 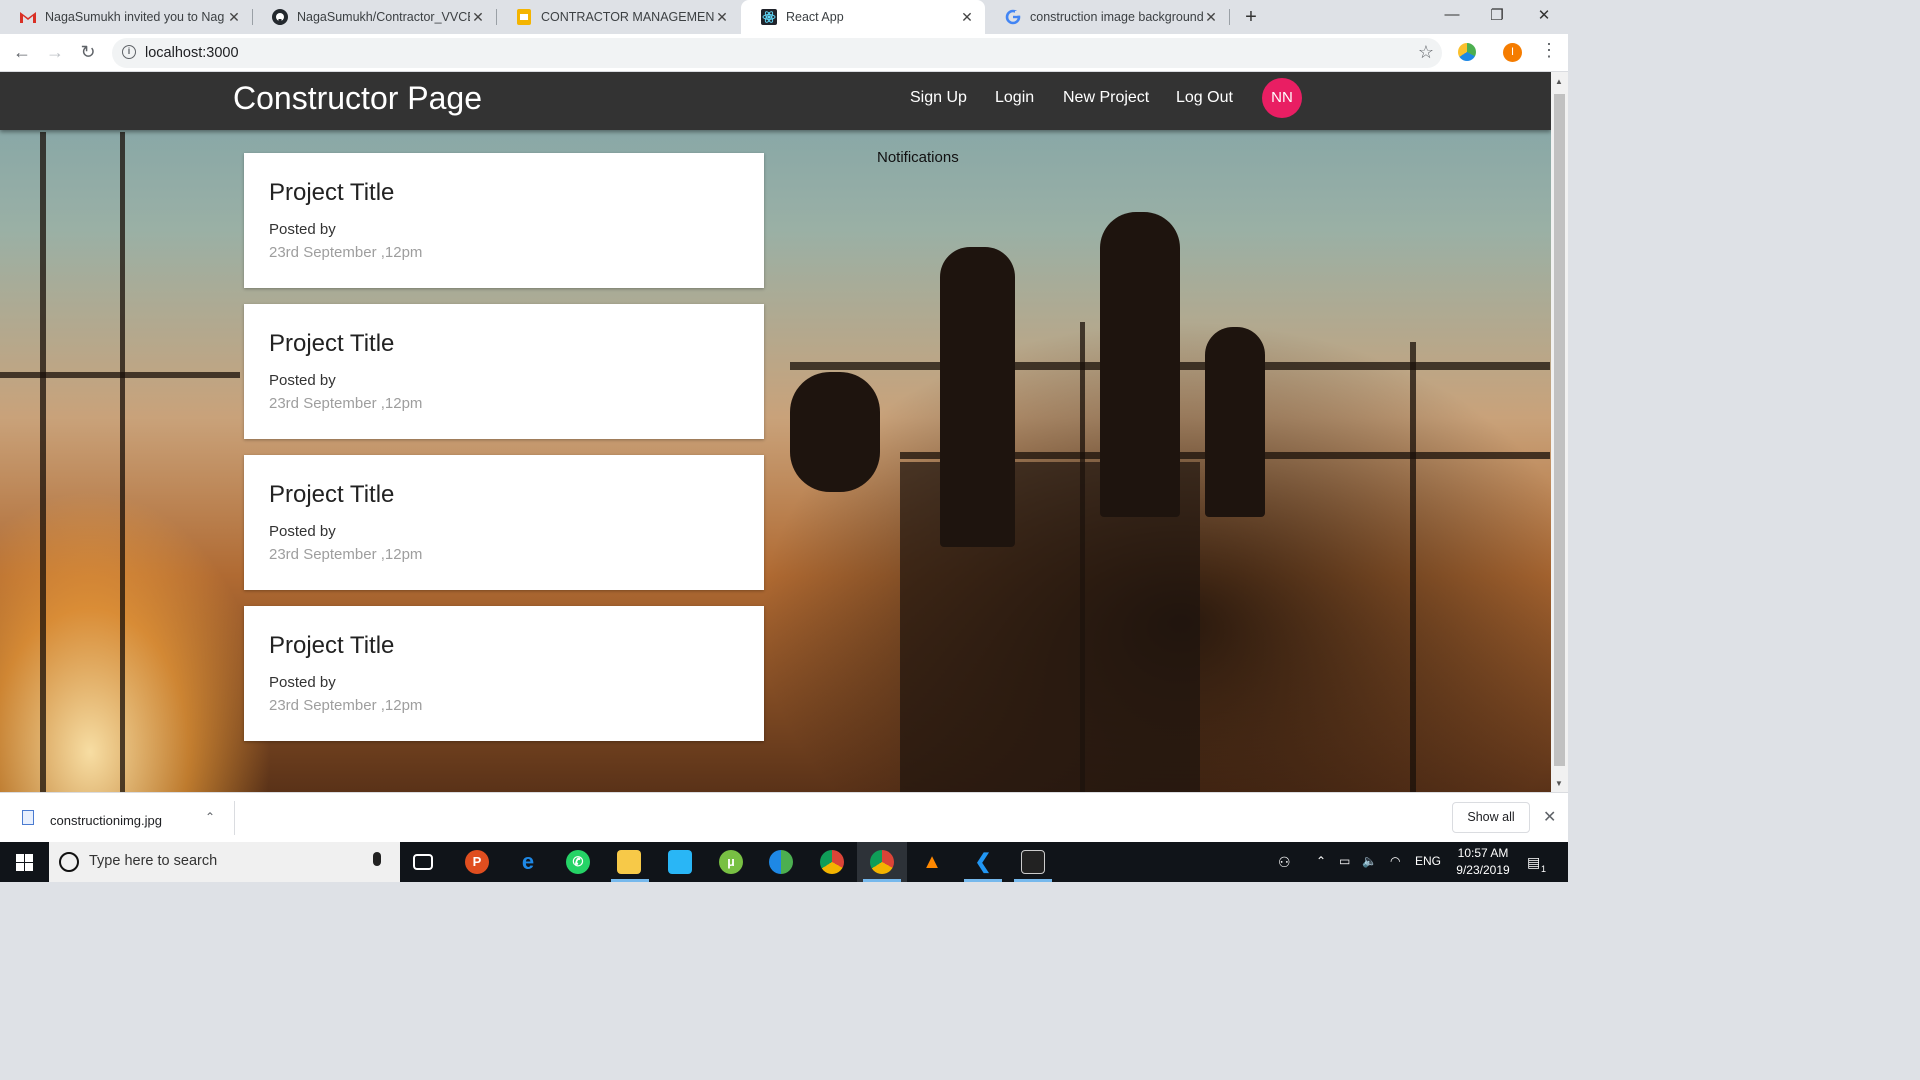 I want to click on user-avatar: NN, so click(x=1282, y=98).